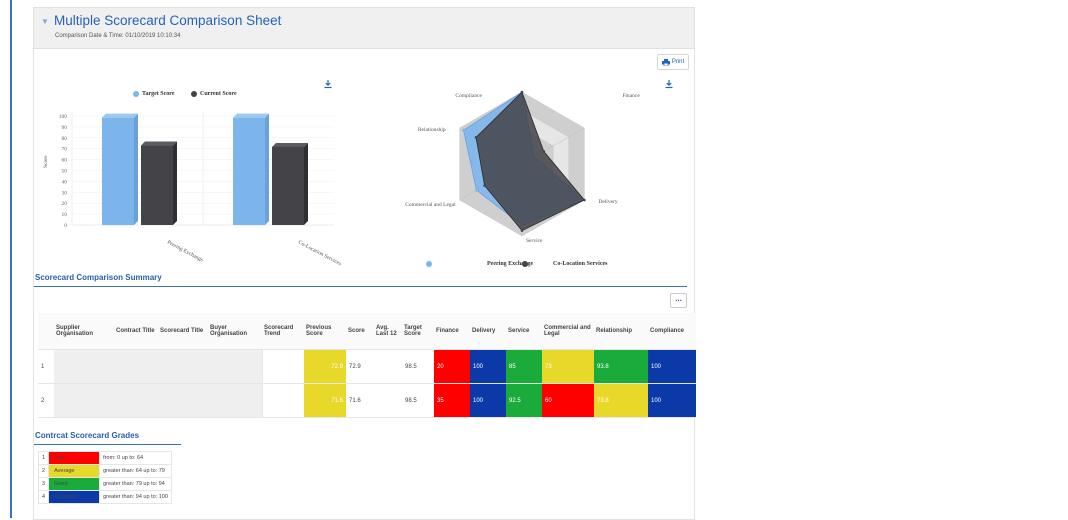 Image resolution: width=1068 pixels, height=520 pixels. What do you see at coordinates (135, 484) in the screenshot?
I see `grade-range: greater than: 79 up to: 94` at bounding box center [135, 484].